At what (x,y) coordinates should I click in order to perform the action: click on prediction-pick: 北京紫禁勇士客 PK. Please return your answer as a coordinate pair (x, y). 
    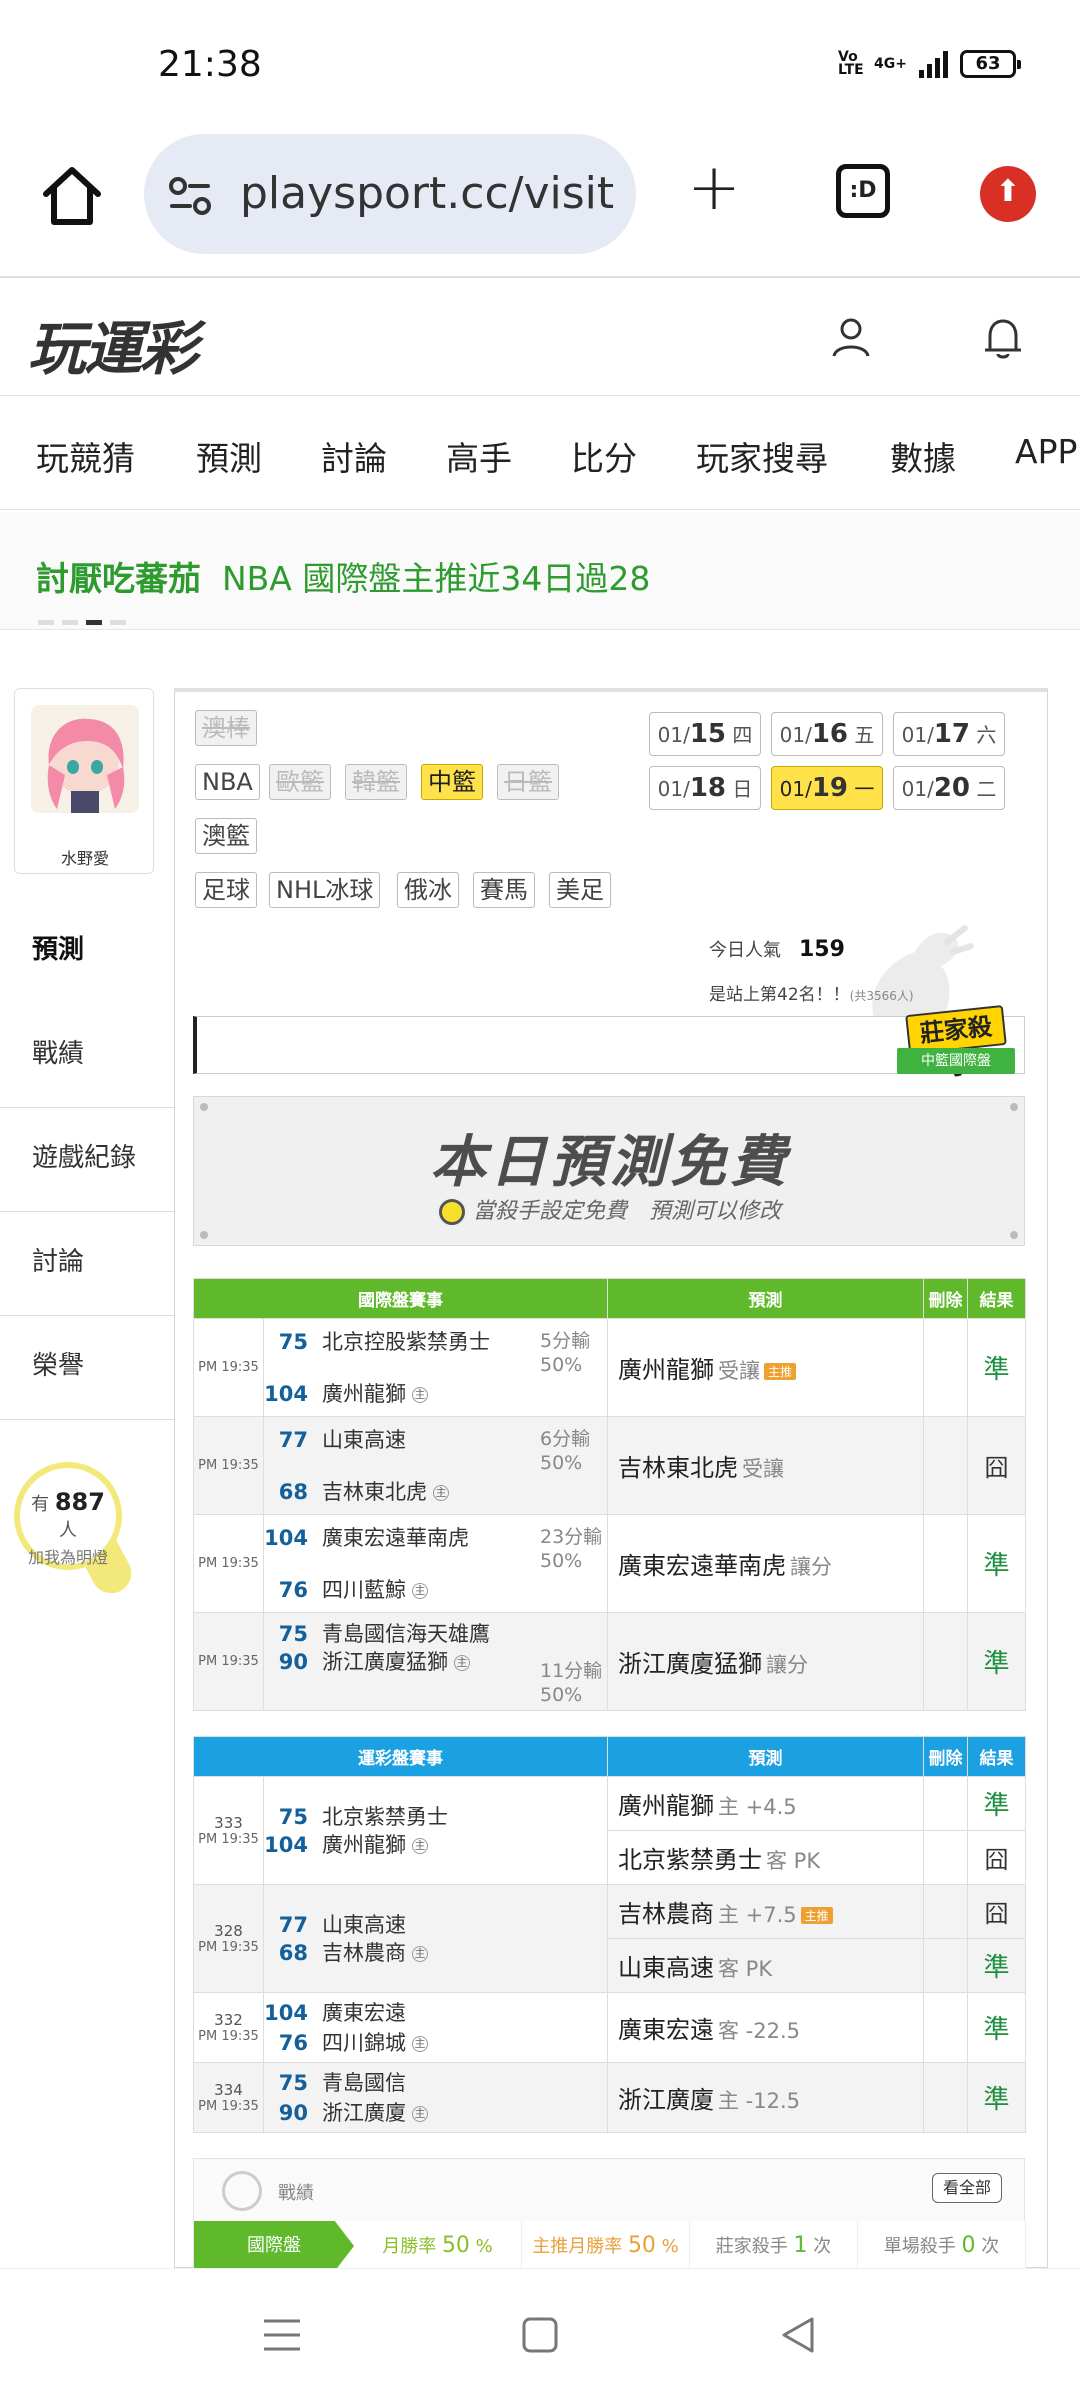
    Looking at the image, I should click on (765, 1857).